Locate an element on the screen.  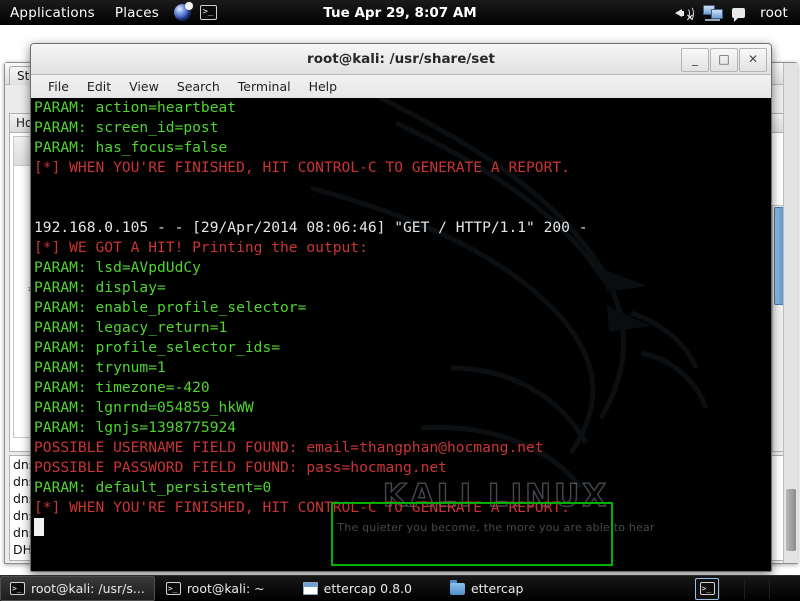
terminal-title: root@kali: /usr/share/set is located at coordinates (401, 59).